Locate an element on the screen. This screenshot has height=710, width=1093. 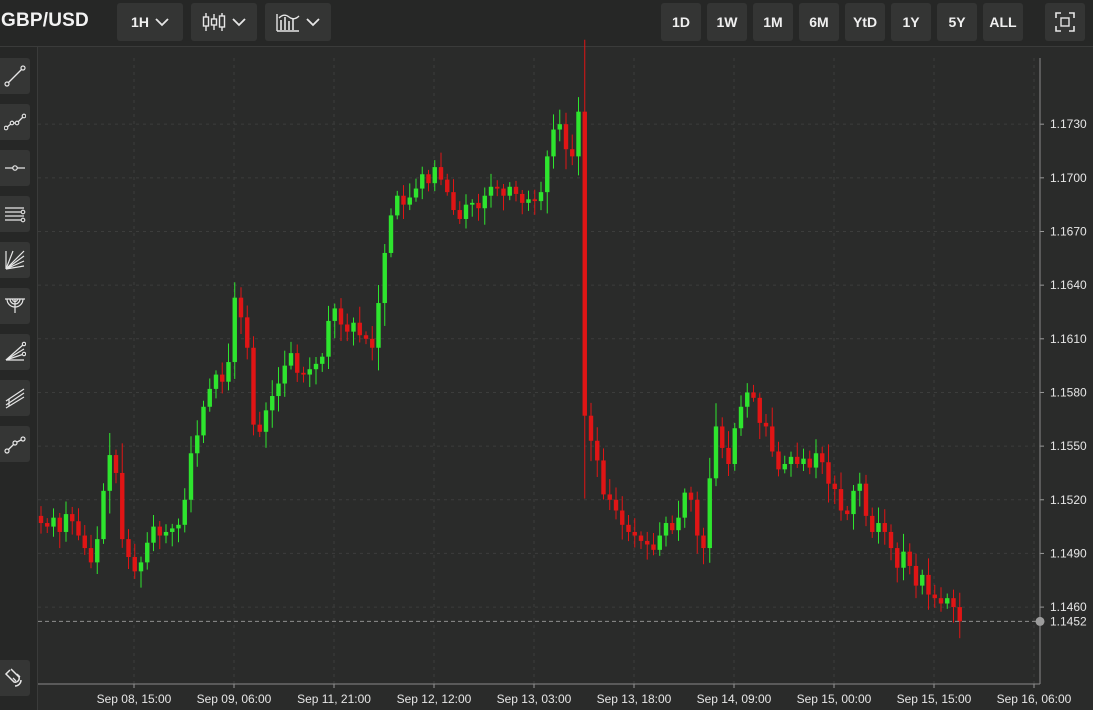
y-tick-label: 1.1460 is located at coordinates (1068, 607).